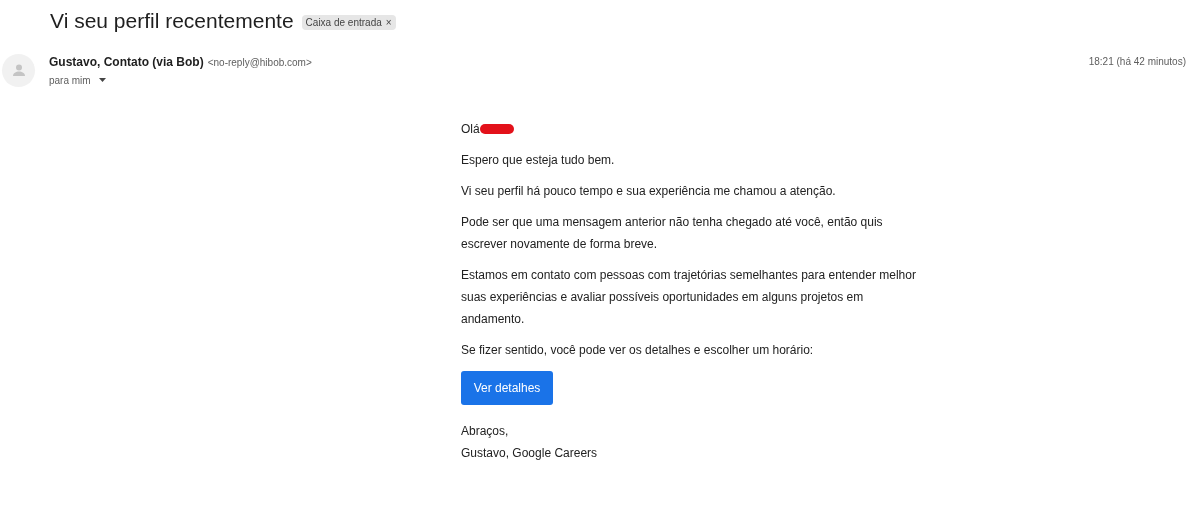 The image size is (1200, 515). Describe the element at coordinates (470, 129) in the screenshot. I see `greeting: Olá` at that location.